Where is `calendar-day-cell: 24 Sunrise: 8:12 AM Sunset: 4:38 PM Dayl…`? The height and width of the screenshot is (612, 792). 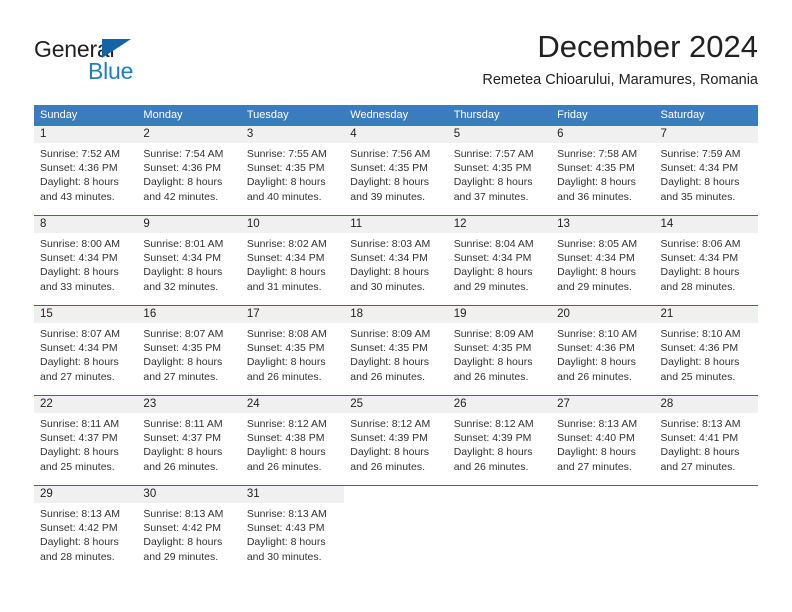 calendar-day-cell: 24 Sunrise: 8:12 AM Sunset: 4:38 PM Dayl… is located at coordinates (292, 440).